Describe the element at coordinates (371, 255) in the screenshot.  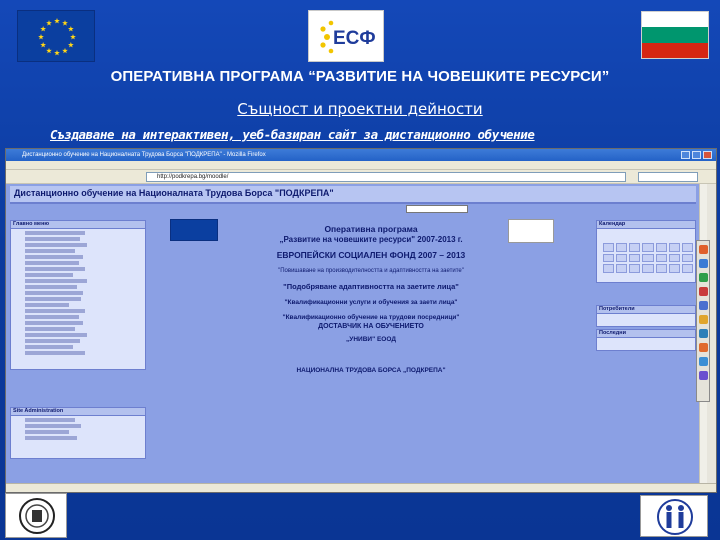
I see `esf-line: ЕВРОПЕЙСКИ СОЦИАЛЕН ФОНД 2007 – 2013` at that location.